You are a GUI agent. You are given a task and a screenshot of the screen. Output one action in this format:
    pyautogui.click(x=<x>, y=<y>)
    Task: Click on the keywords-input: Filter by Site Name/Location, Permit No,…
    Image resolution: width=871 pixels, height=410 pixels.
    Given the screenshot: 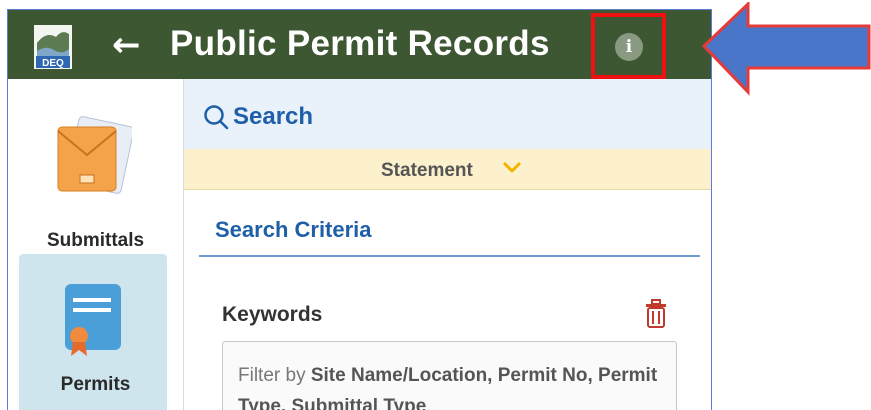 What is the action you would take?
    pyautogui.click(x=449, y=375)
    